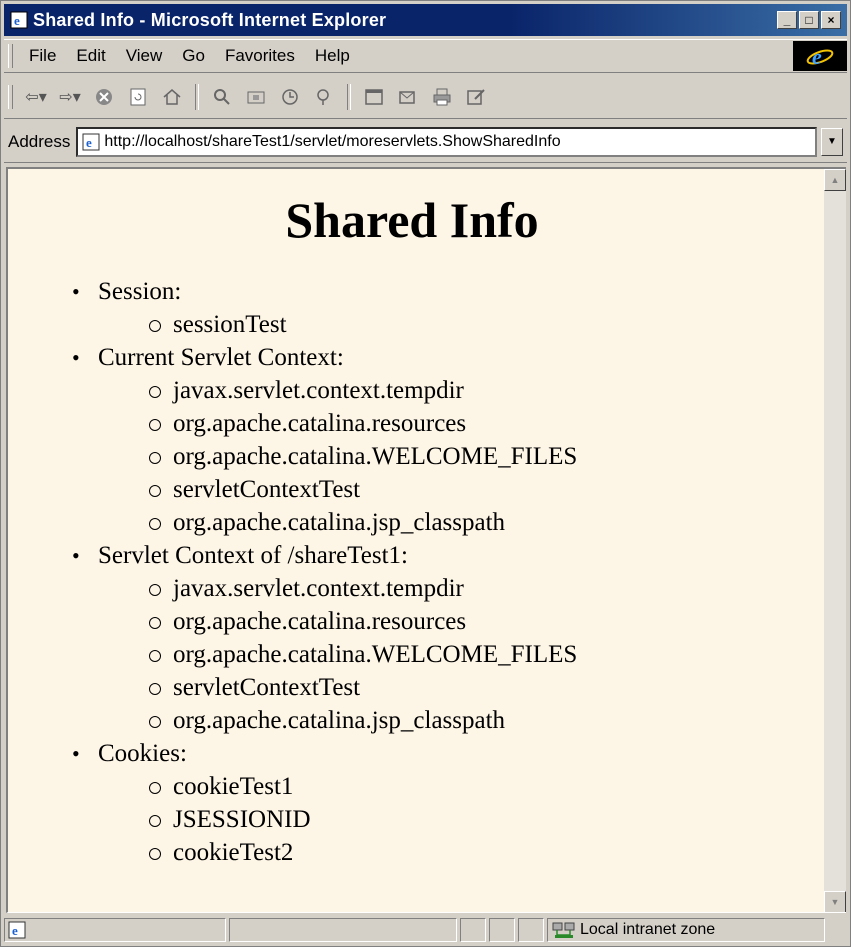 This screenshot has width=851, height=947. What do you see at coordinates (835, 180) in the screenshot?
I see `scroll-up-icon: ▲` at bounding box center [835, 180].